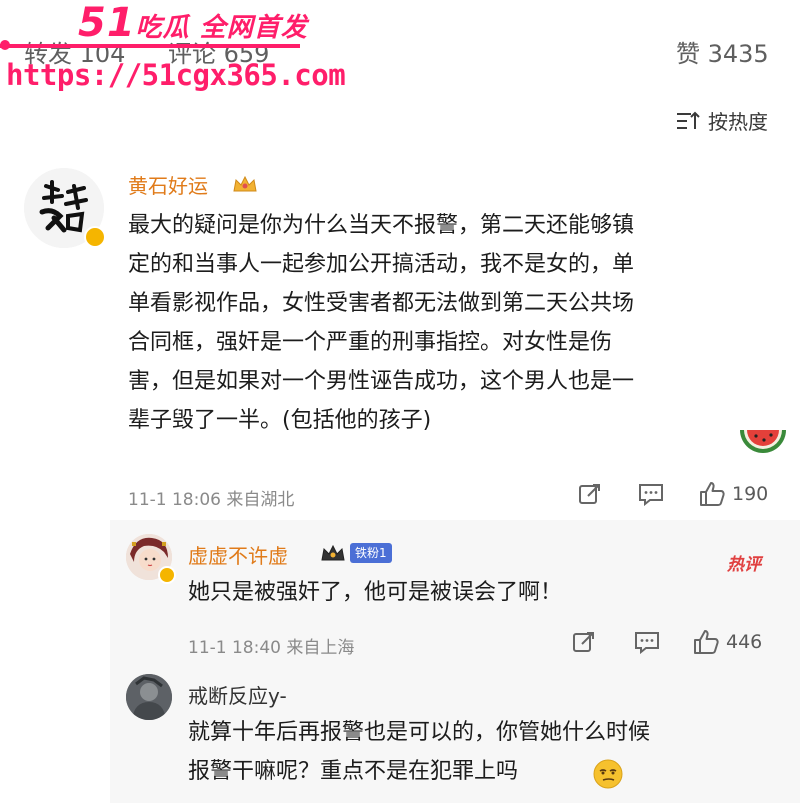 This screenshot has width=800, height=803. What do you see at coordinates (371, 553) in the screenshot?
I see `fan-badge: 铁粉1` at bounding box center [371, 553].